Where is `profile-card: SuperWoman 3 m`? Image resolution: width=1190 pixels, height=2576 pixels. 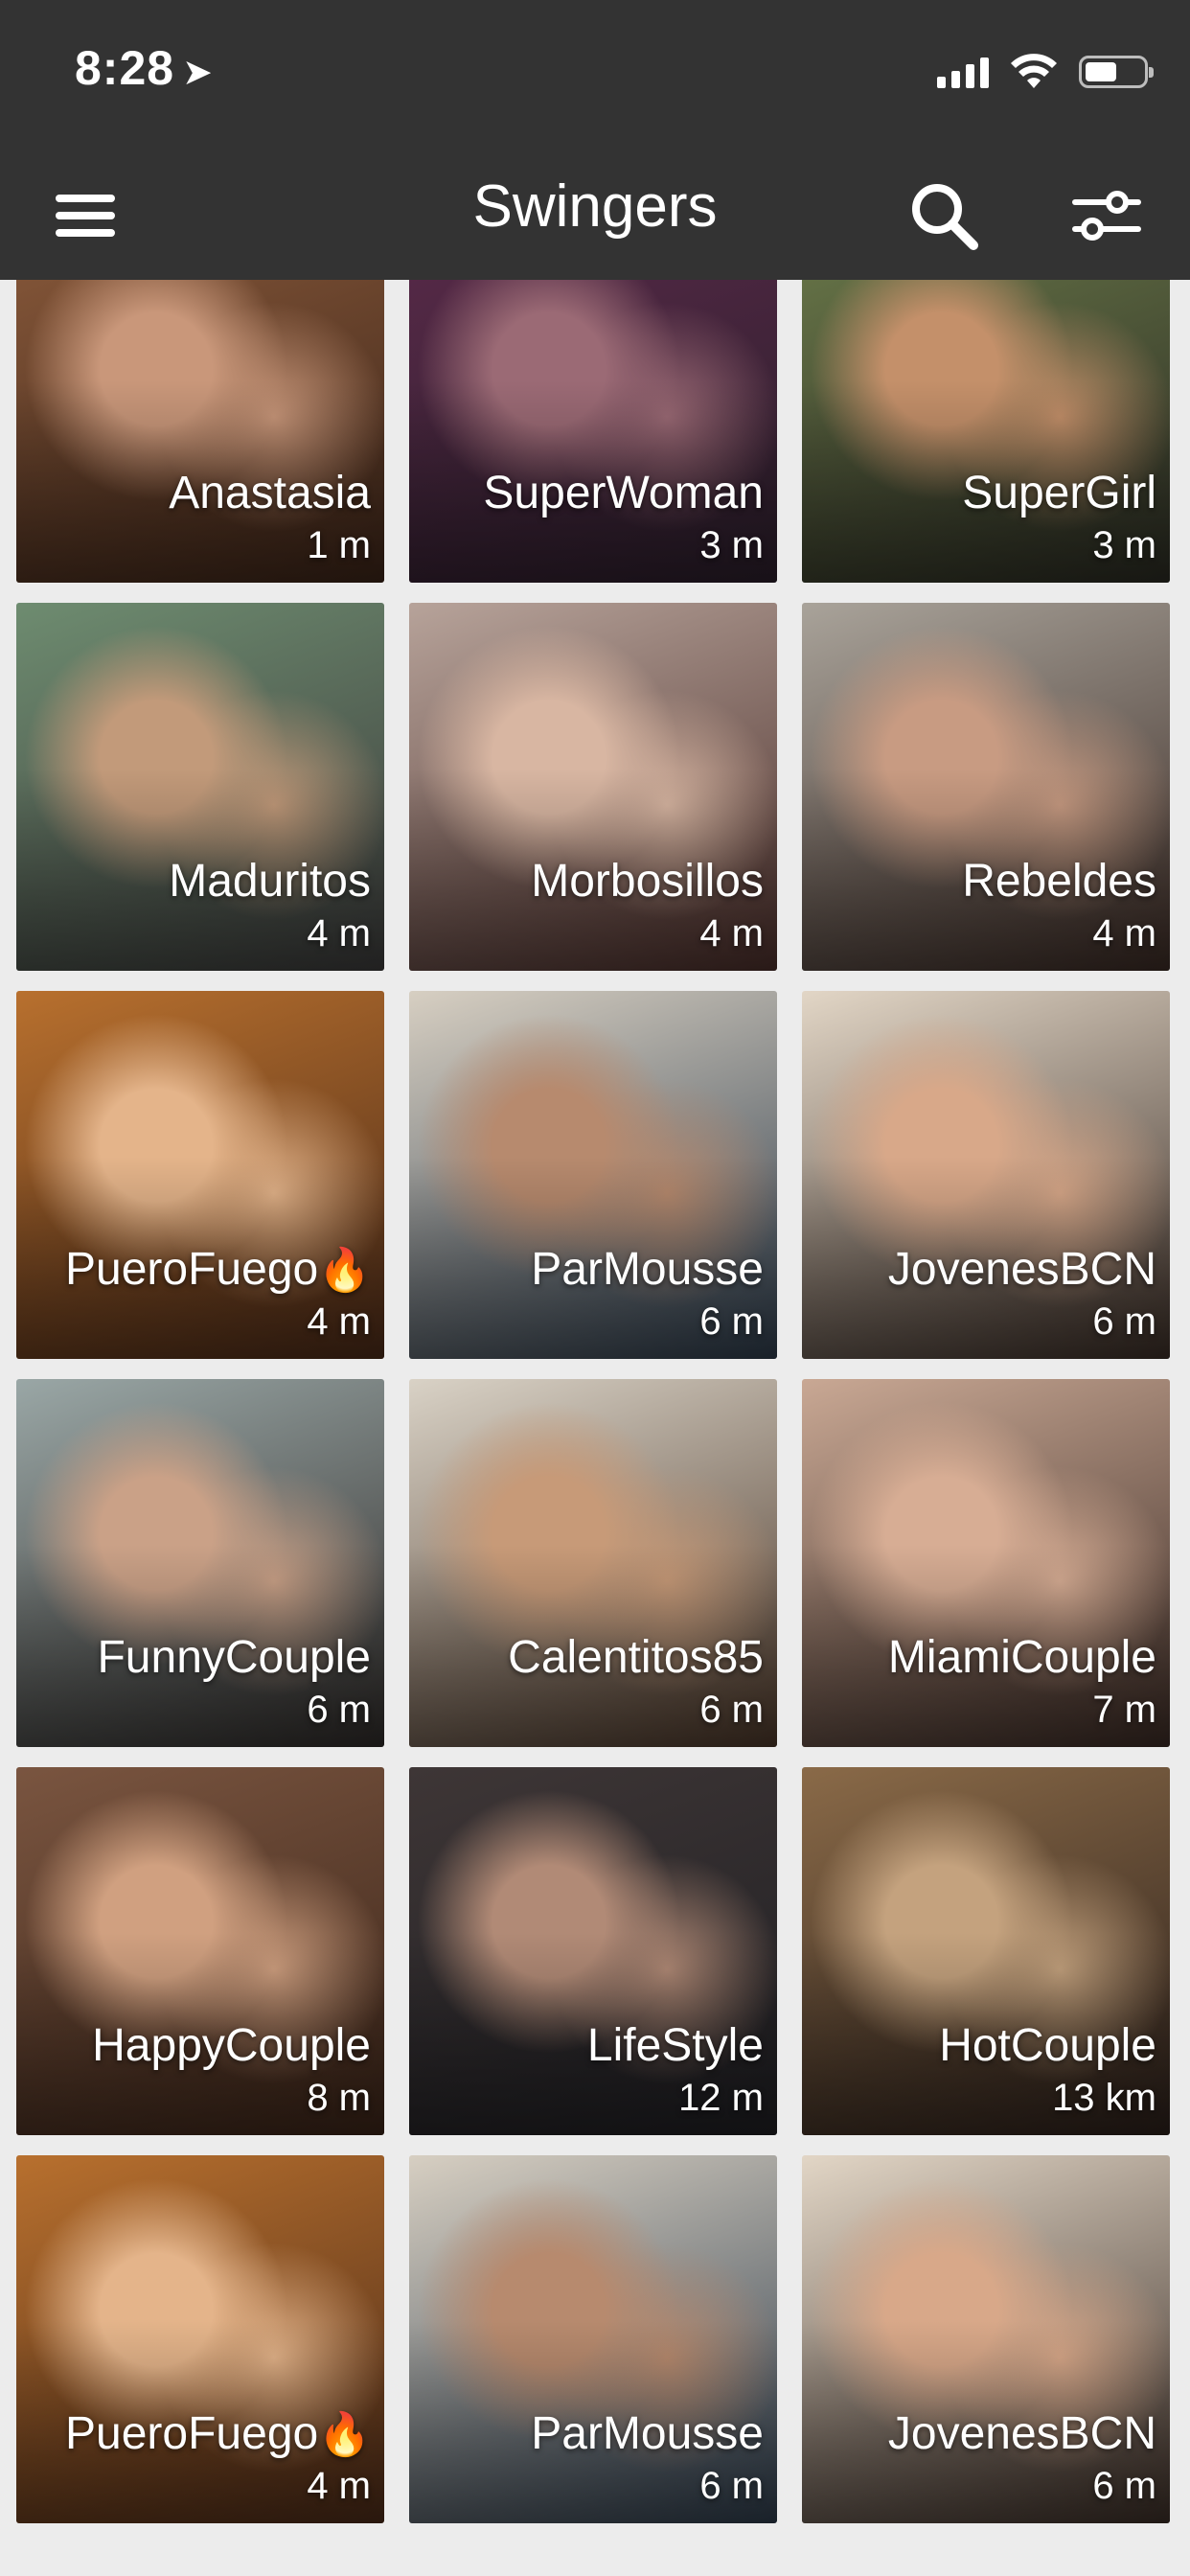 profile-card: SuperWoman 3 m is located at coordinates (593, 431).